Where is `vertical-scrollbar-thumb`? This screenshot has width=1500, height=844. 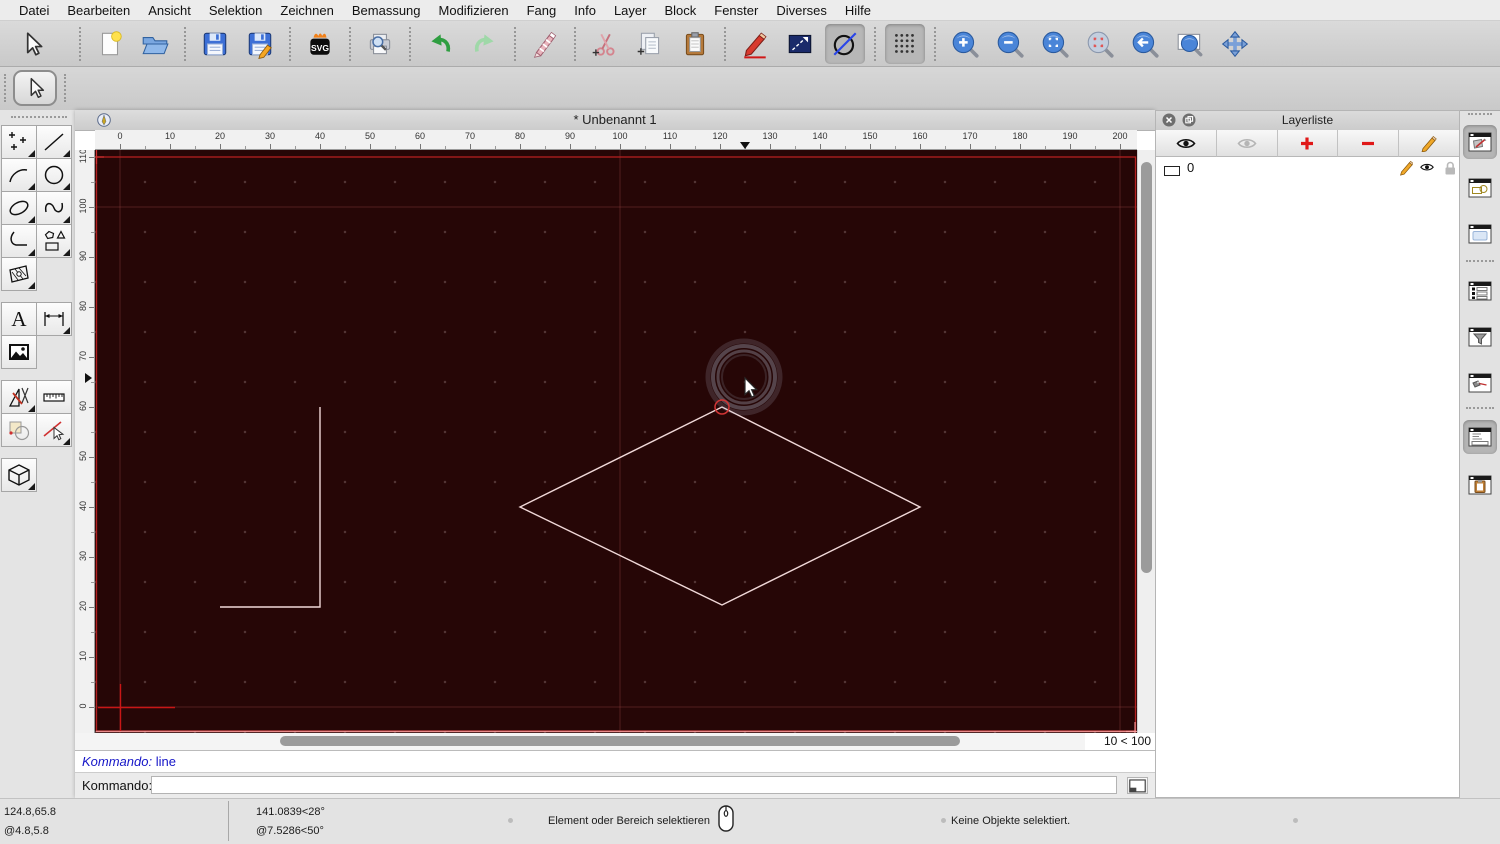 vertical-scrollbar-thumb is located at coordinates (1146, 367).